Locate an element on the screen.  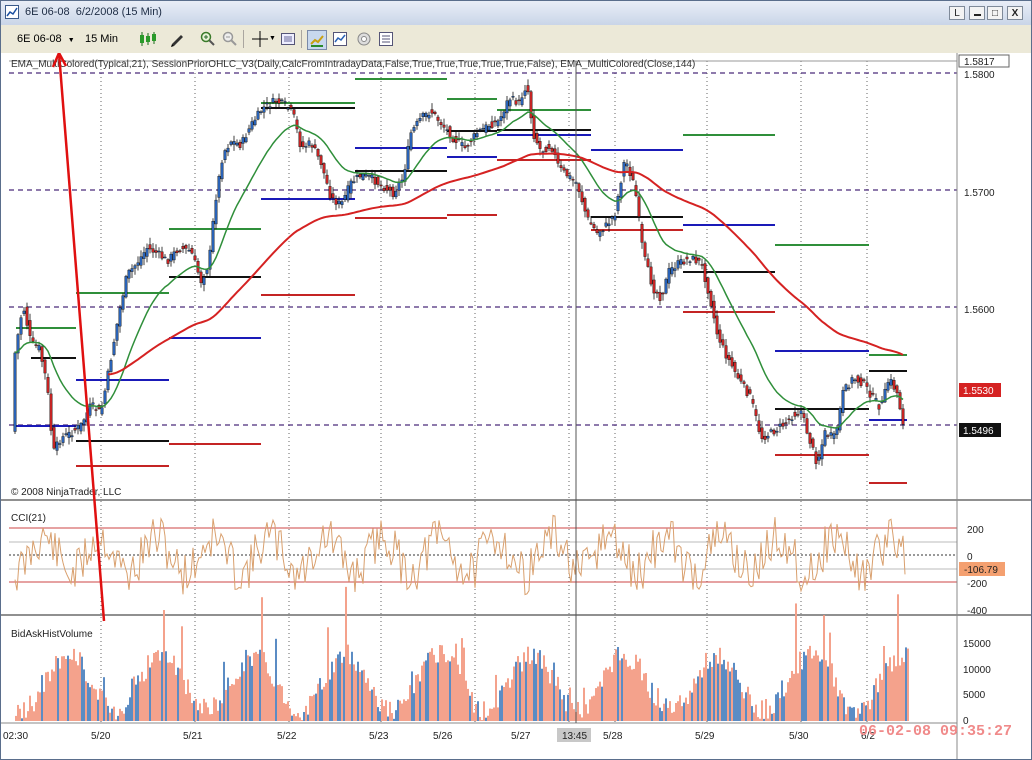
last-price-black: 1.5496 is located at coordinates (978, 431).